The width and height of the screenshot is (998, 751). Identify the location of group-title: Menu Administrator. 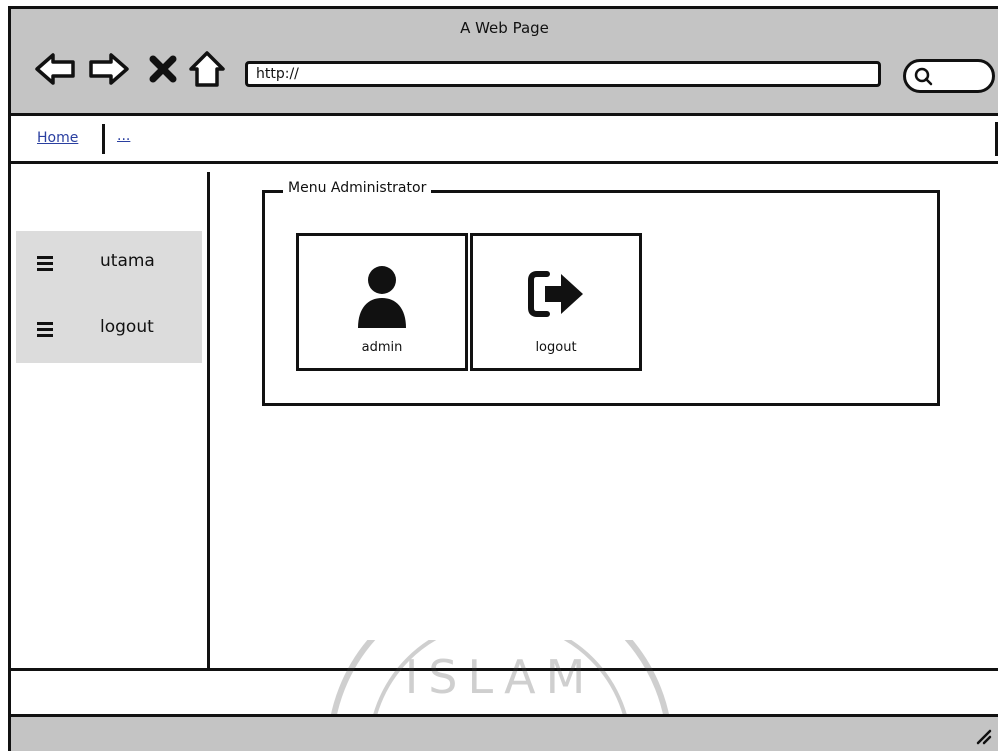
(357, 188).